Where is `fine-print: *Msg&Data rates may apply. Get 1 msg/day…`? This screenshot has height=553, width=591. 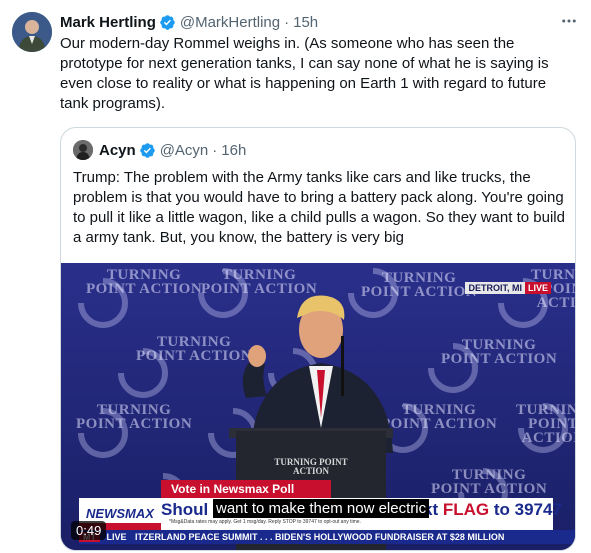
fine-print: *Msg&Data rates may apply. Get 1 msg/day… is located at coordinates (265, 522).